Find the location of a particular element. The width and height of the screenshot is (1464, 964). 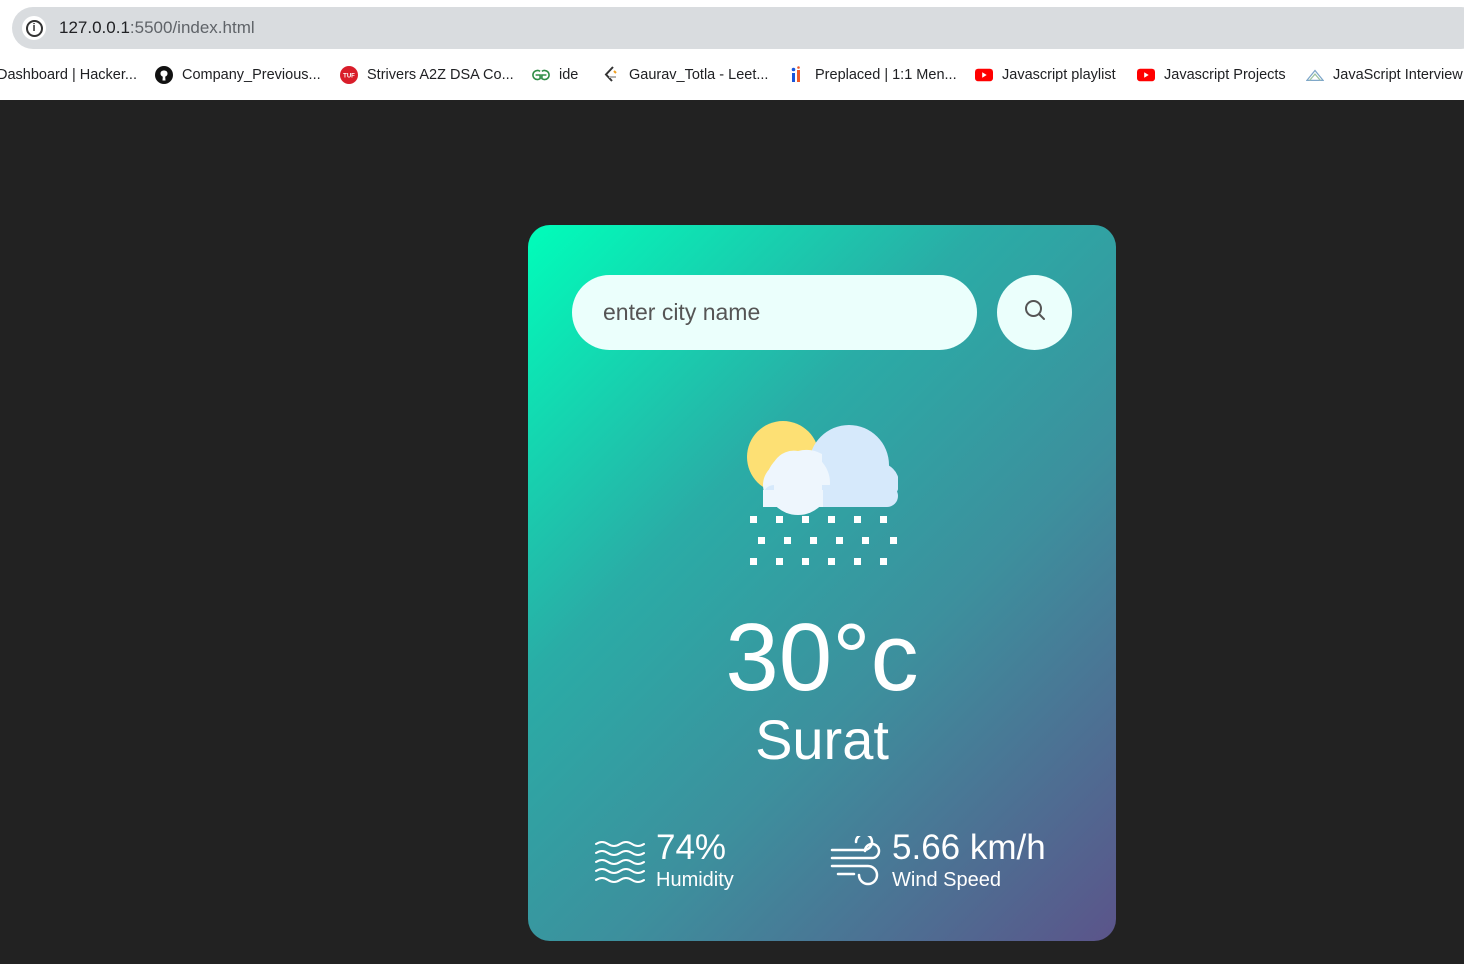

humidity-icon is located at coordinates (621, 861).